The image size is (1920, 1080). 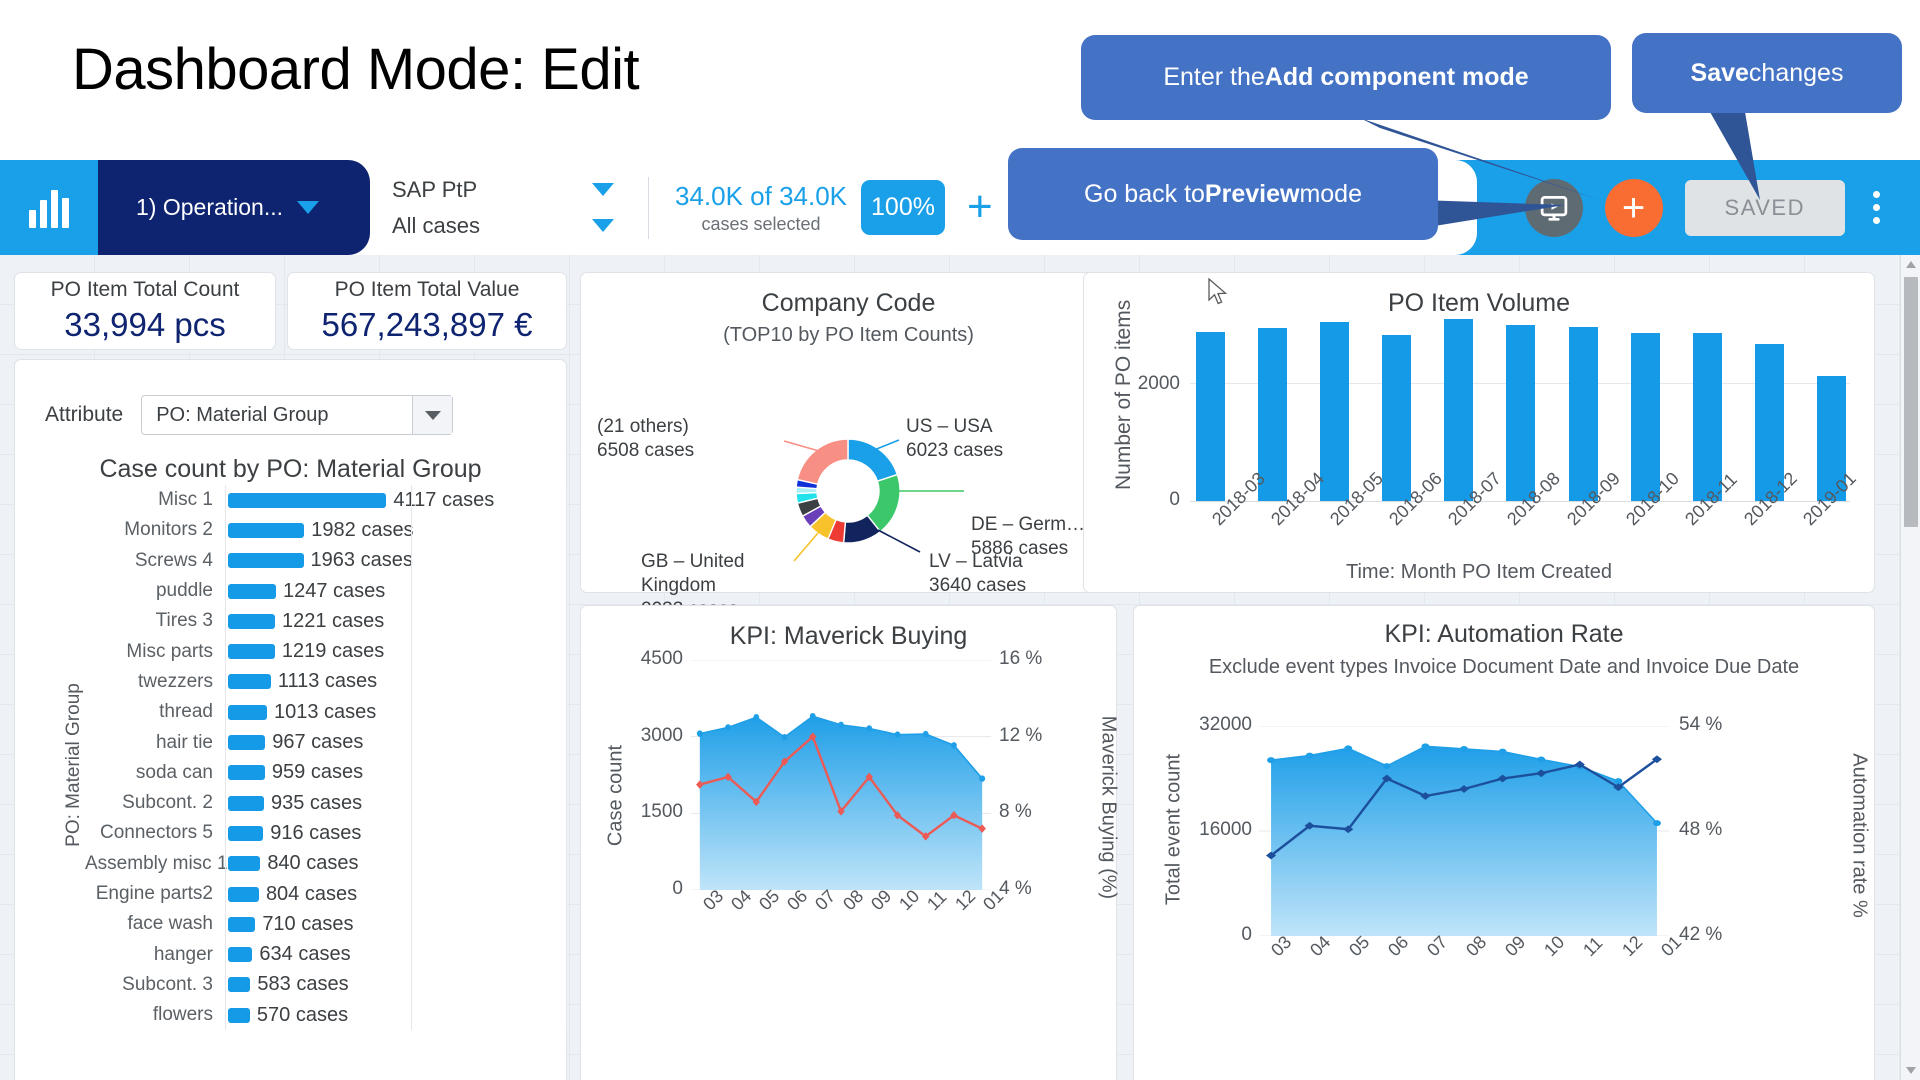 I want to click on hbar-row: Misc parts 1219 cases, so click(x=326, y=651).